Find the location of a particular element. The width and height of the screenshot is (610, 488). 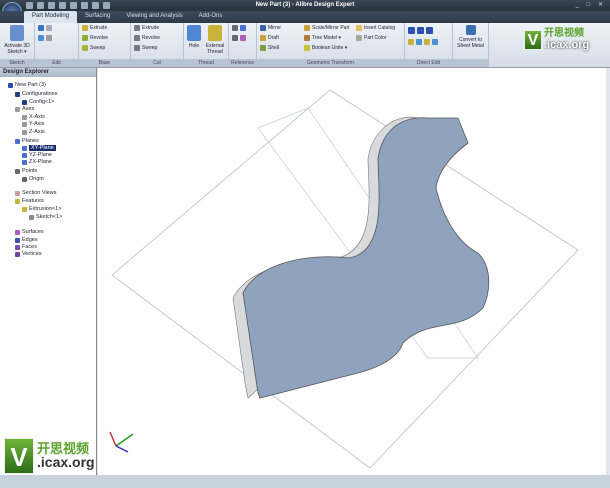

extrude-icon is located at coordinates (85, 28).